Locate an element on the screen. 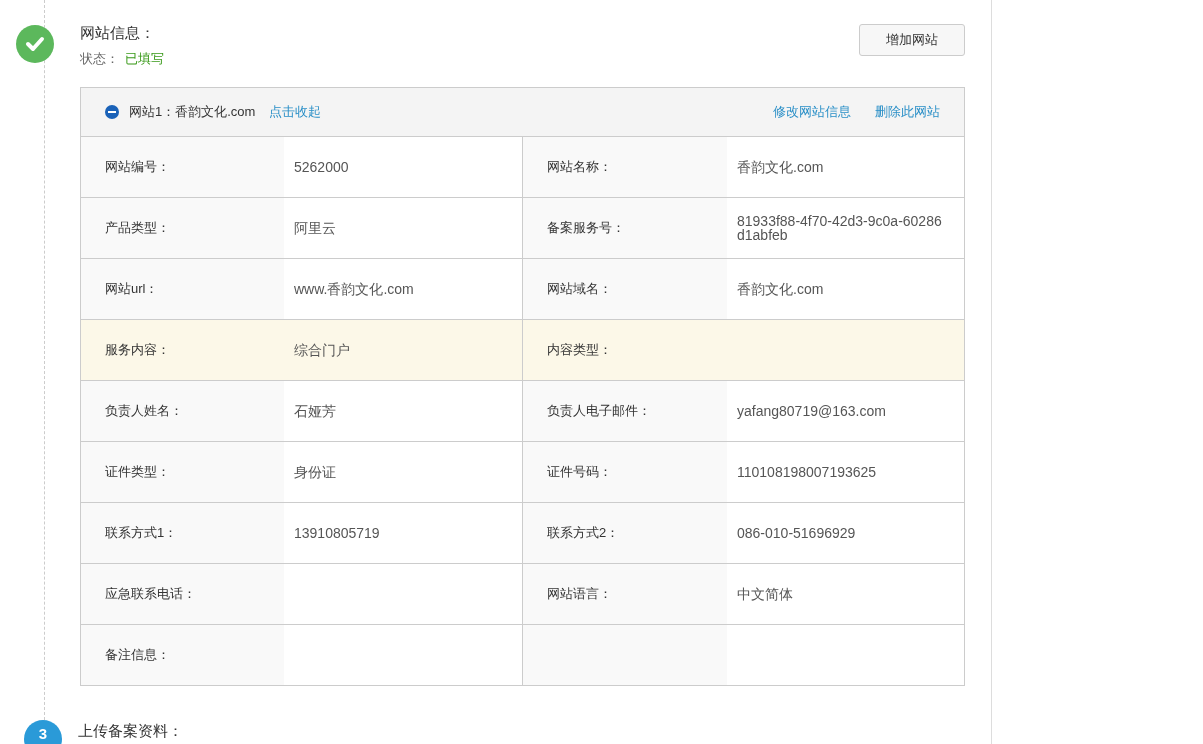  field-label: 网站语言： is located at coordinates (579, 594).